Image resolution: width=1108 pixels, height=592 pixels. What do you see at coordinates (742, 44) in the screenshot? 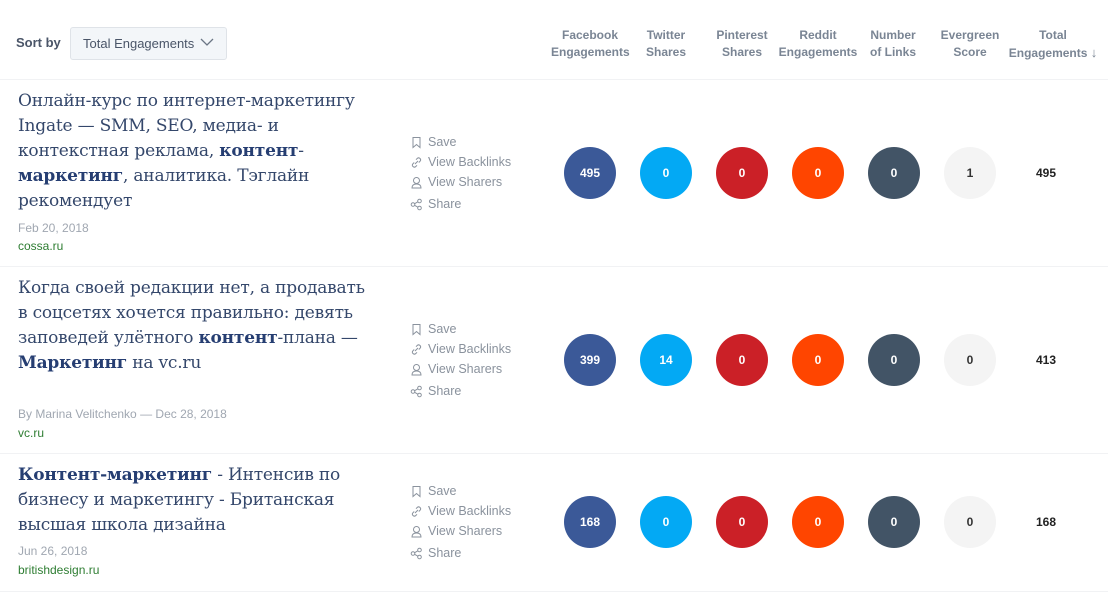
I see `column-header-pinterest: Pinterest Shares` at bounding box center [742, 44].